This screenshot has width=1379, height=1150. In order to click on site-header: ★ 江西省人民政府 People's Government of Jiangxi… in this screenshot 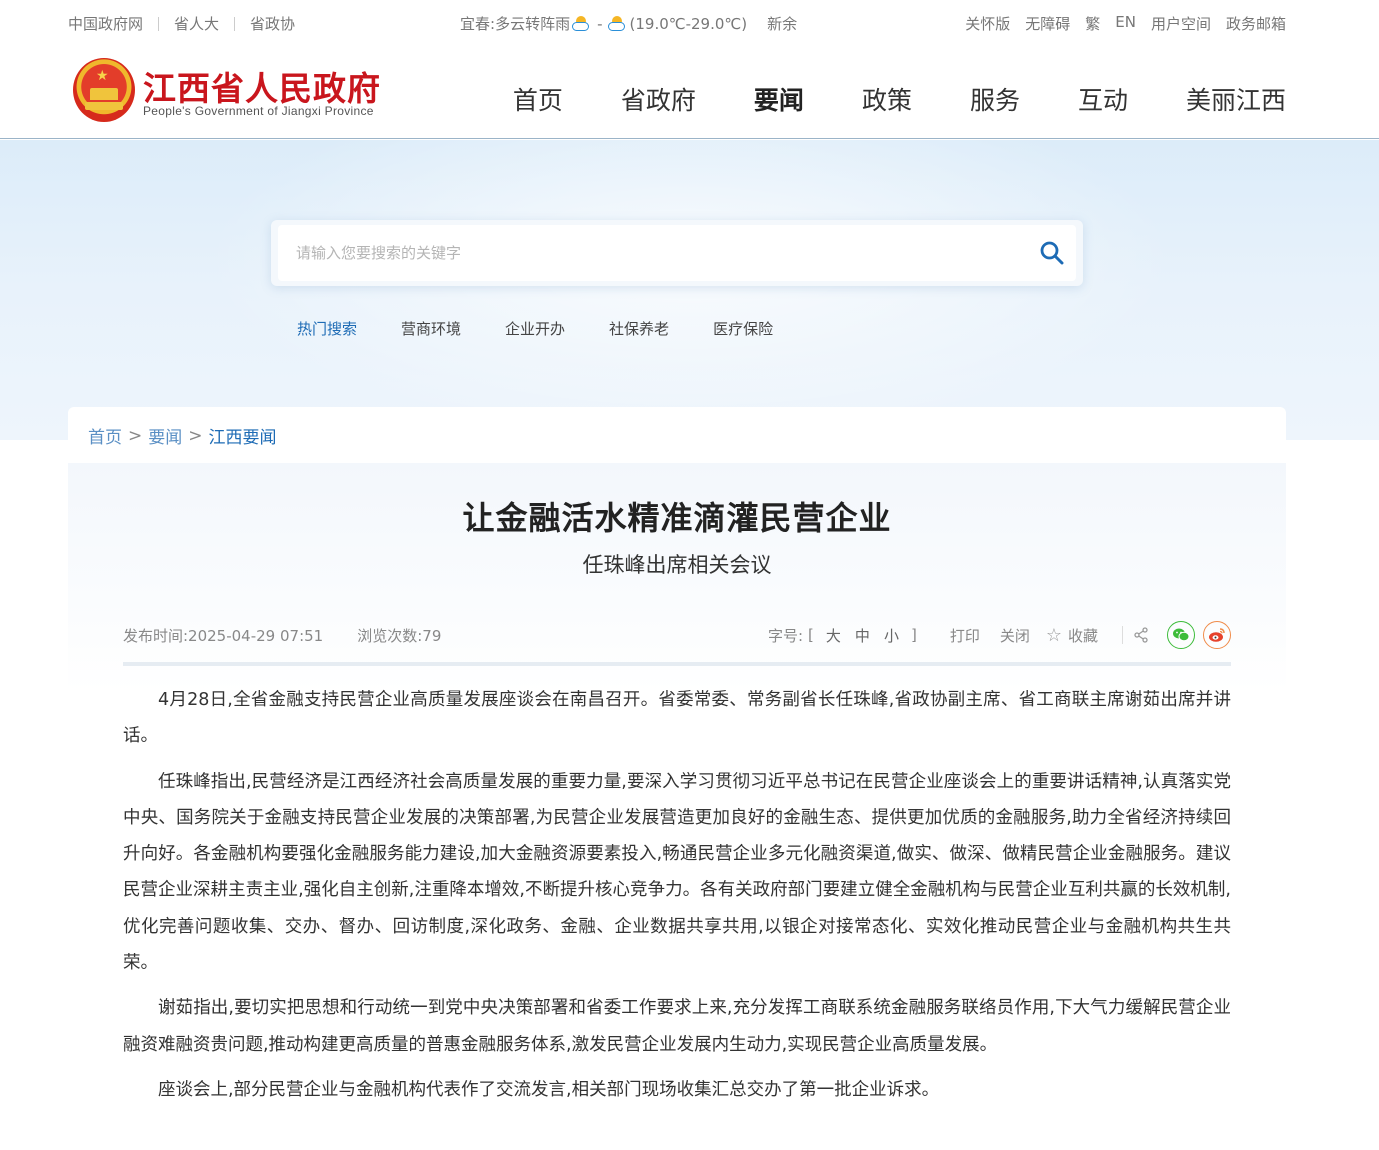, I will do `click(689, 92)`.